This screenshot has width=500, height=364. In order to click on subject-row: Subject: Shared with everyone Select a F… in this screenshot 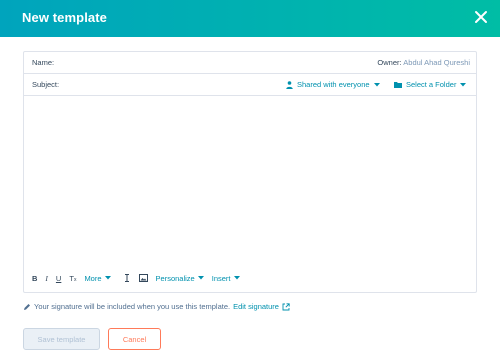, I will do `click(250, 85)`.